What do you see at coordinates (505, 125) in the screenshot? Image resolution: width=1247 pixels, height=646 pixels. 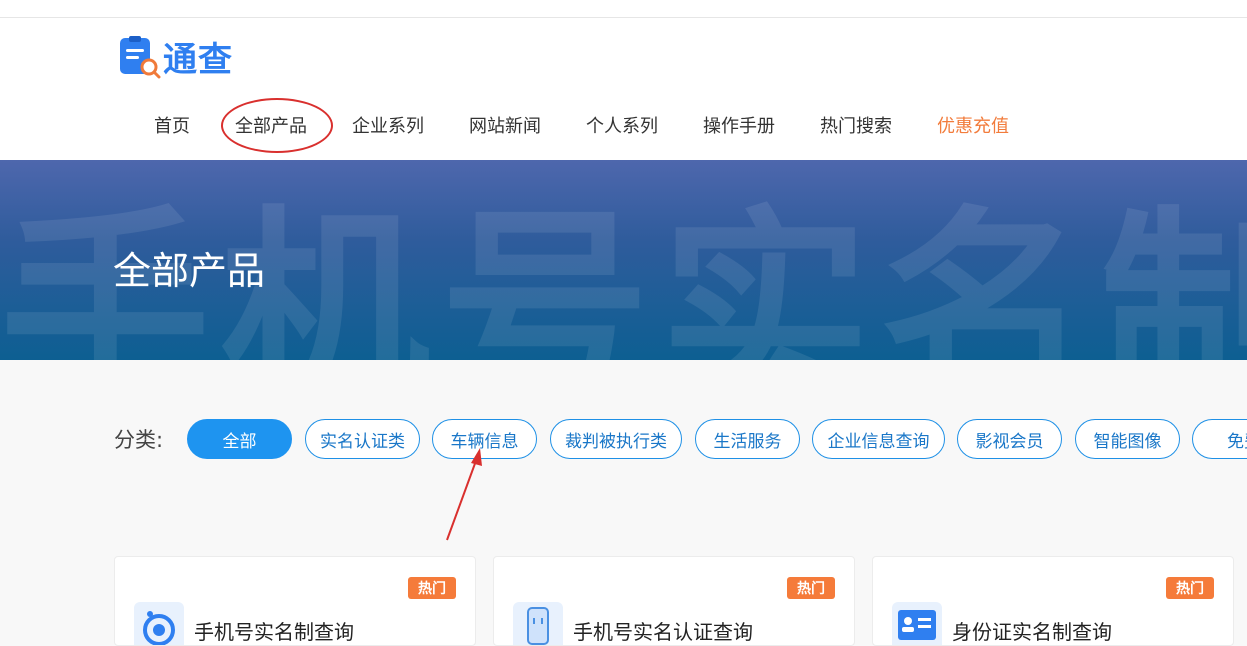 I see `nav-site-news: 网站新闻` at bounding box center [505, 125].